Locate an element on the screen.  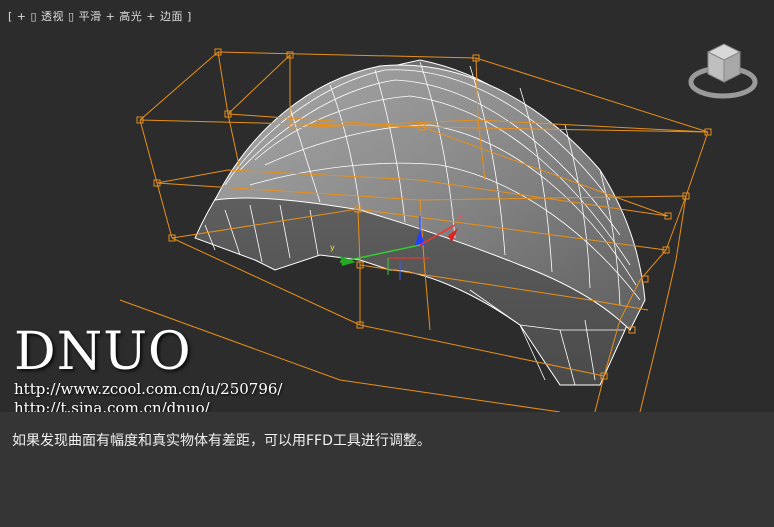
caption-text: 如果发现曲面有幅度和真实物体有差距，可以用FFD工具进行调整。 is located at coordinates (221, 441).